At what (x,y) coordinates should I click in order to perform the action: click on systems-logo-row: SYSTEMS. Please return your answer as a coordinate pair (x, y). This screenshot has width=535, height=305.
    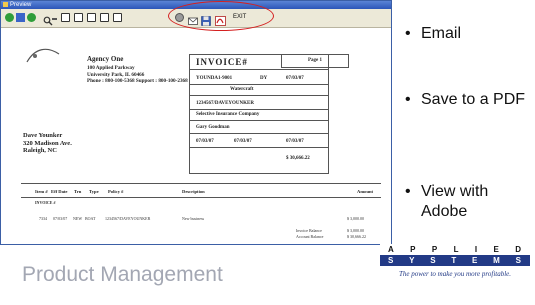
    Looking at the image, I should click on (455, 260).